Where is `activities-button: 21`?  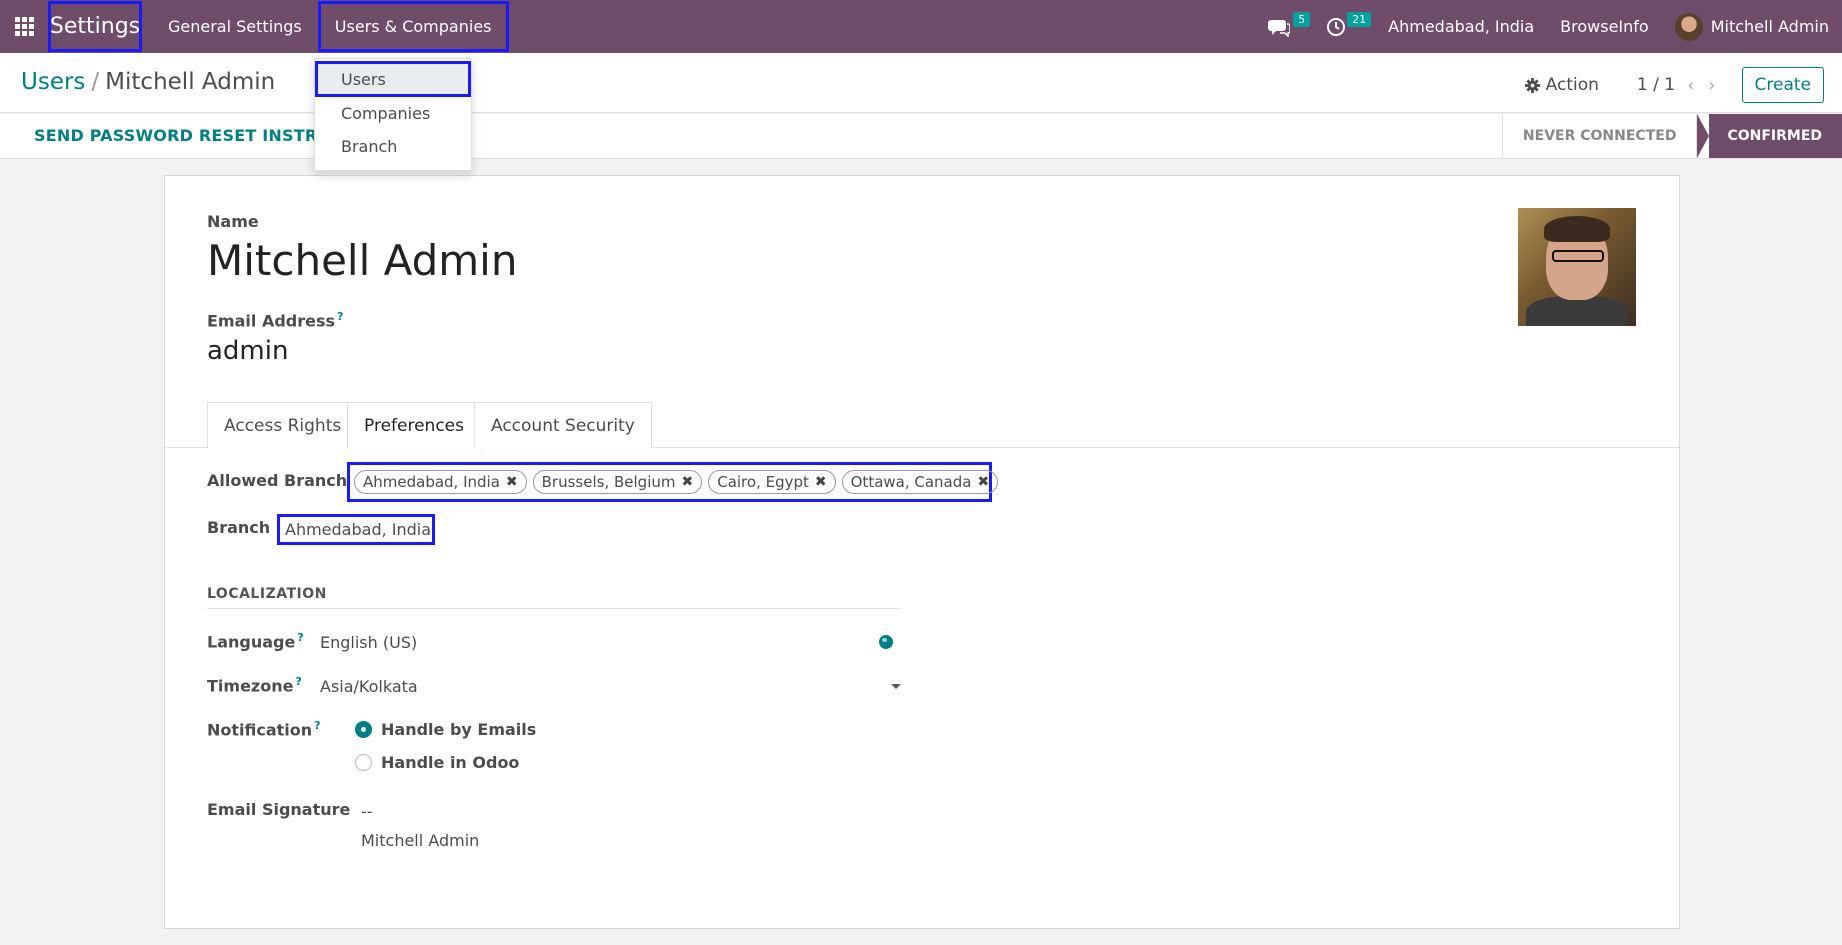 activities-button: 21 is located at coordinates (1342, 26).